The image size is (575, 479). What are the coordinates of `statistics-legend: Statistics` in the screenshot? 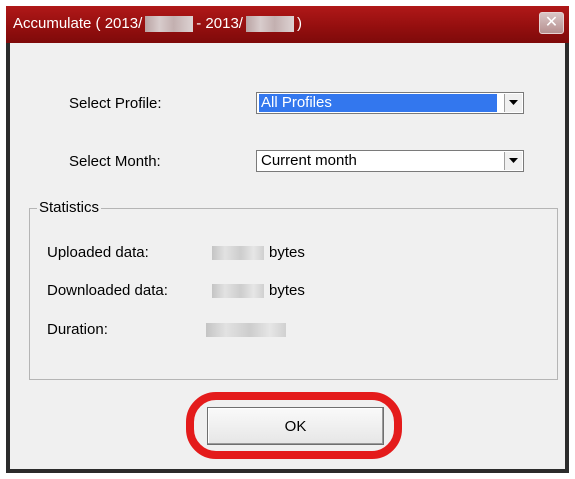 It's located at (69, 207).